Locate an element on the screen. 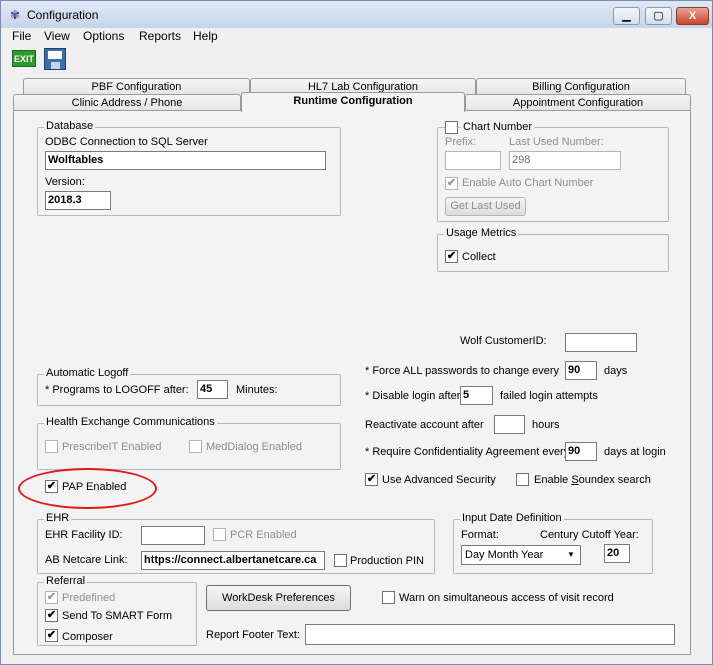 This screenshot has height=665, width=713. production-pin-label: Production PIN is located at coordinates (387, 561).